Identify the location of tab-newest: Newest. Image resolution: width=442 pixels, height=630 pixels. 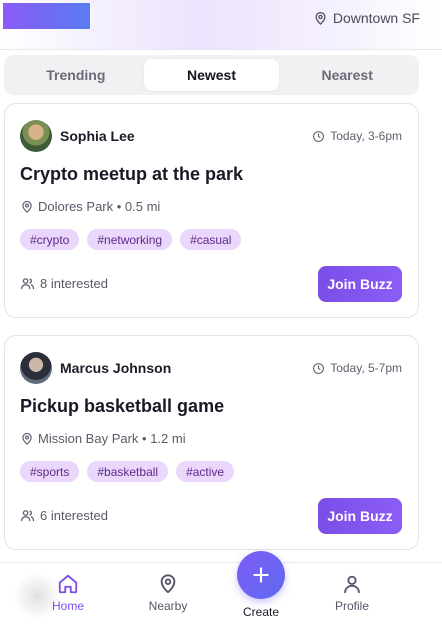
(211, 75).